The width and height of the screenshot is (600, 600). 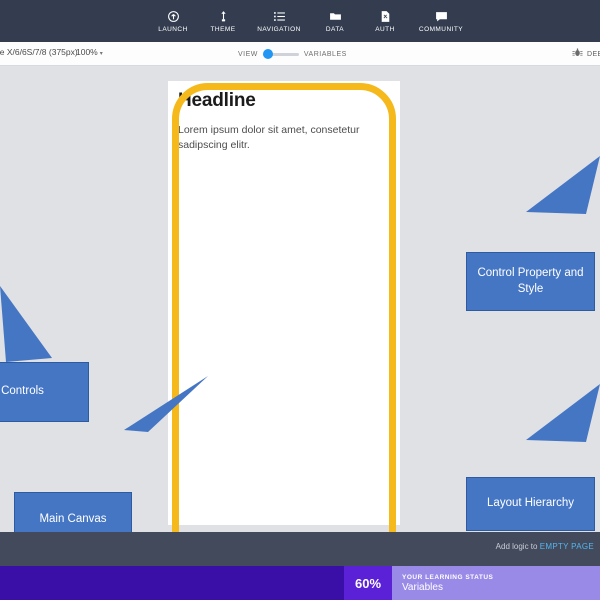 What do you see at coordinates (22, 391) in the screenshot?
I see `callout-controls-label: Controls` at bounding box center [22, 391].